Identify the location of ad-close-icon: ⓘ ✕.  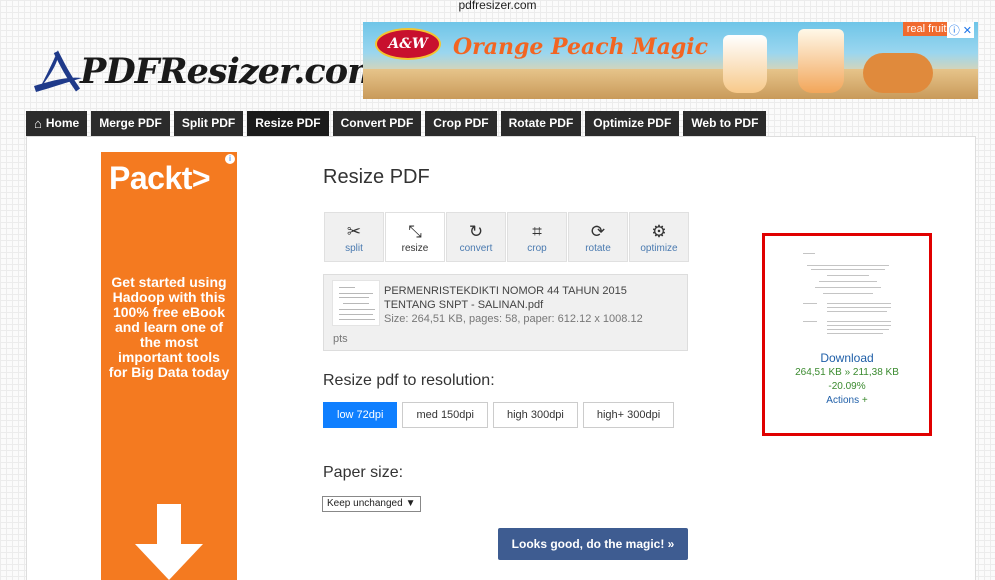
(960, 30).